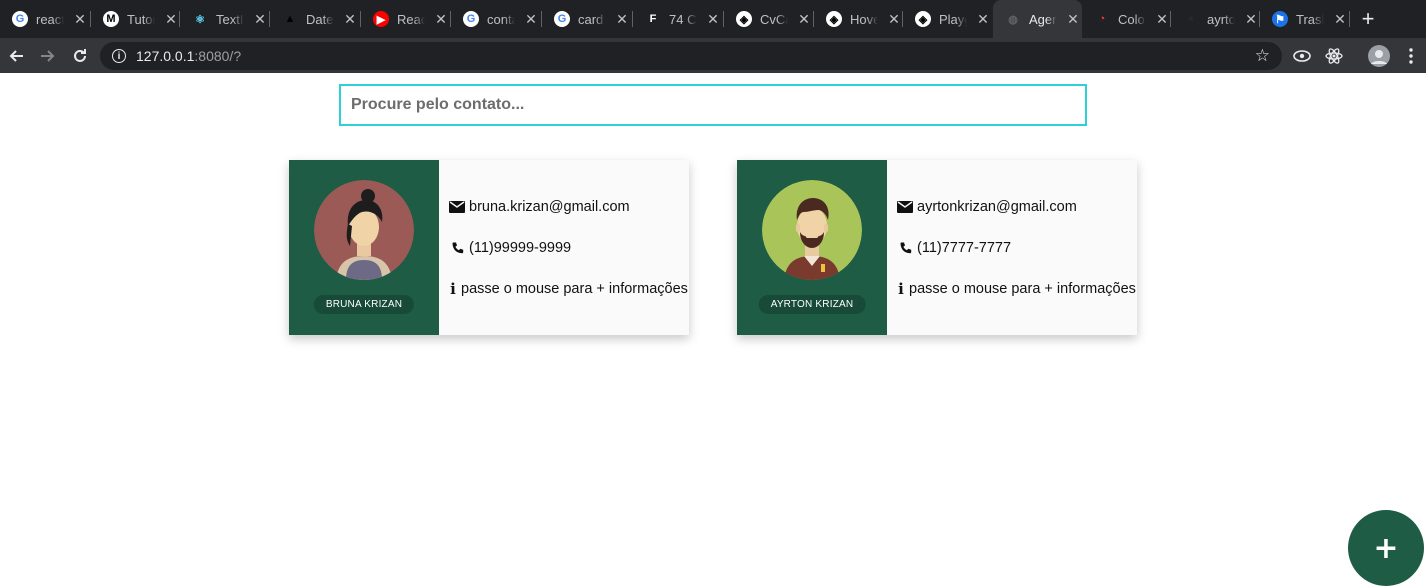  Describe the element at coordinates (1191, 19) in the screenshot. I see `tab-favicon-icon: ●` at that location.